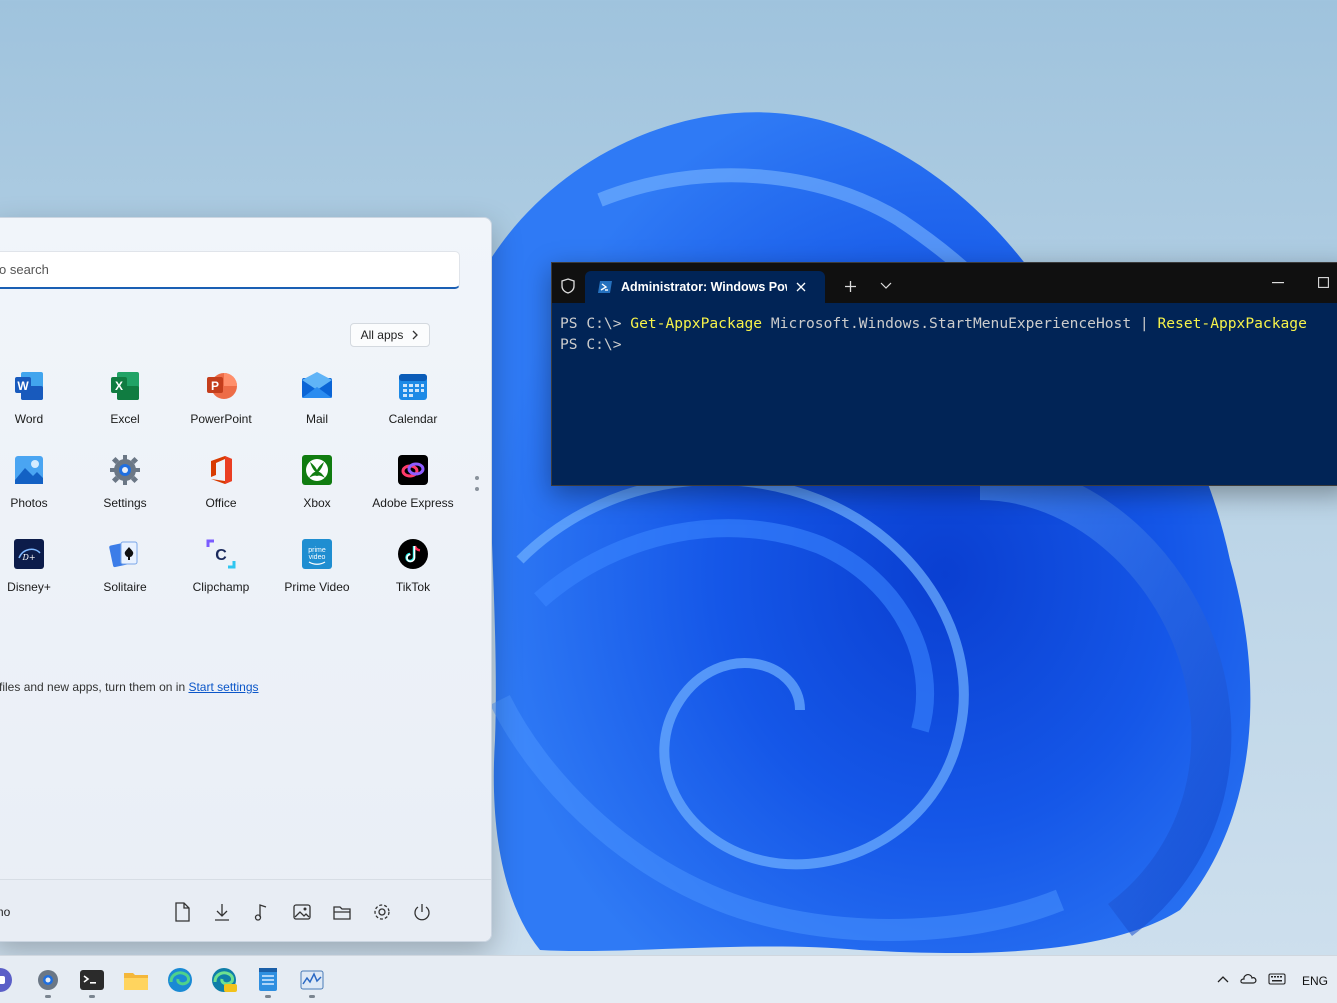 The image size is (1337, 1003). I want to click on app-label: Prime Video, so click(317, 587).